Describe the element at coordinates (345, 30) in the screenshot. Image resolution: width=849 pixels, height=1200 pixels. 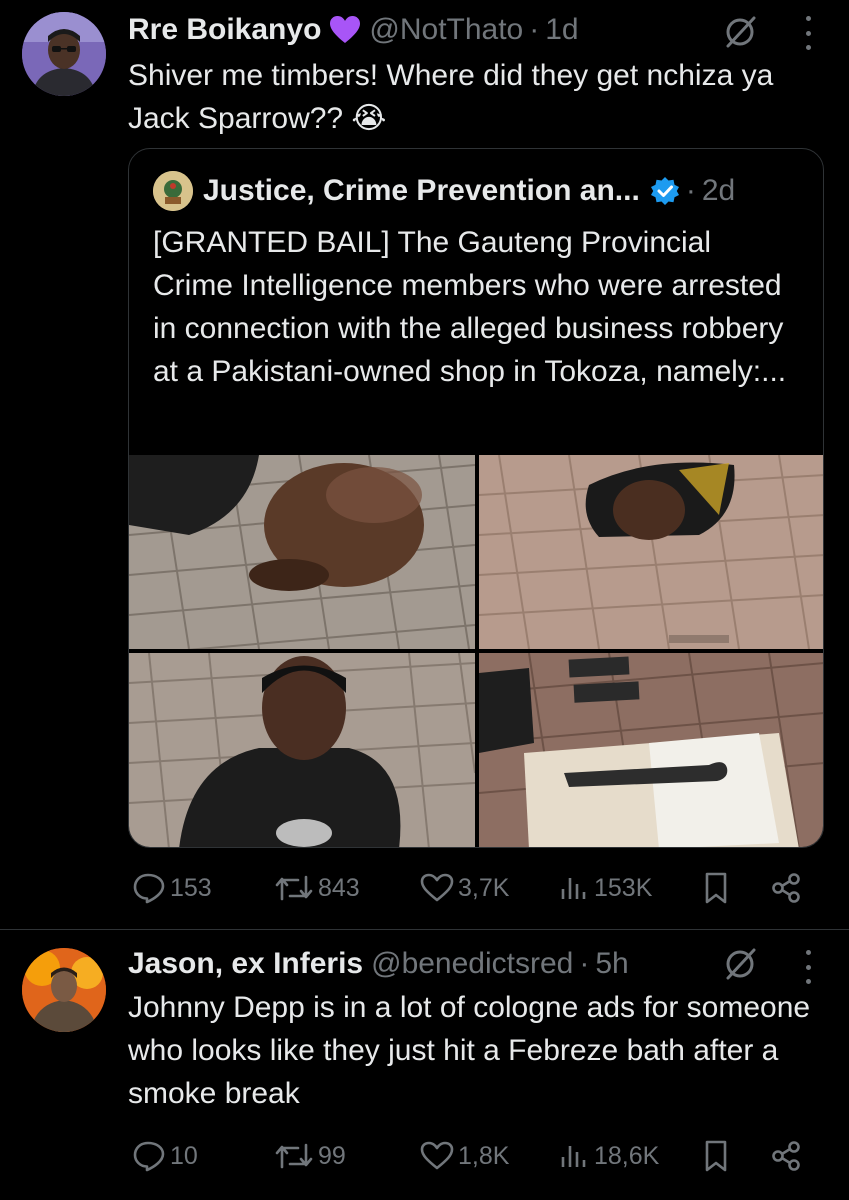
I see `purple-heart-icon` at that location.